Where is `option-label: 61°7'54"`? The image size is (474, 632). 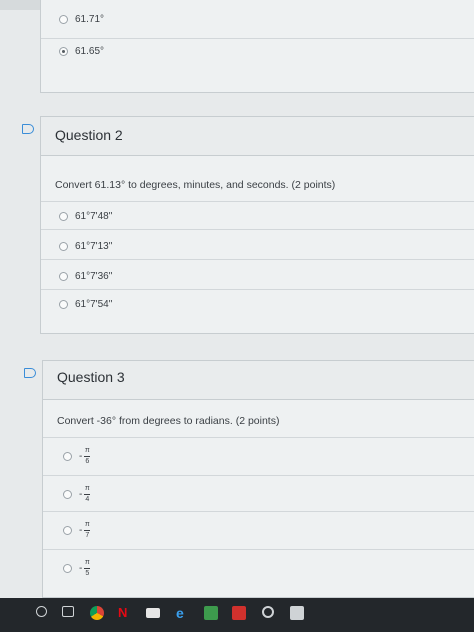
option-label: 61°7'54" is located at coordinates (94, 304).